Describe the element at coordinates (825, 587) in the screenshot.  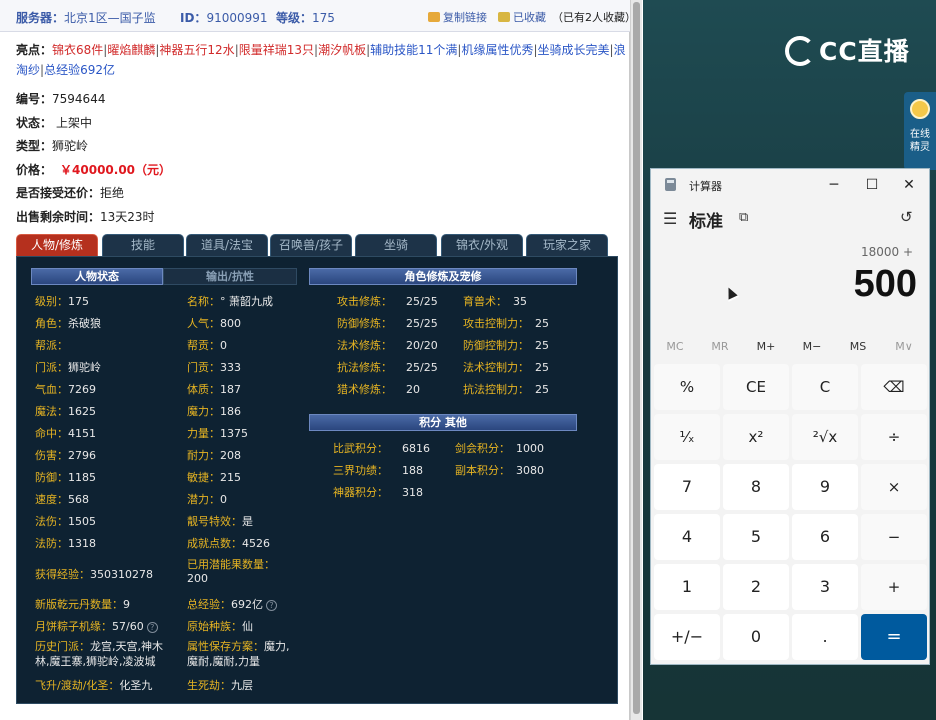
I see `digit-3-button: 3` at that location.